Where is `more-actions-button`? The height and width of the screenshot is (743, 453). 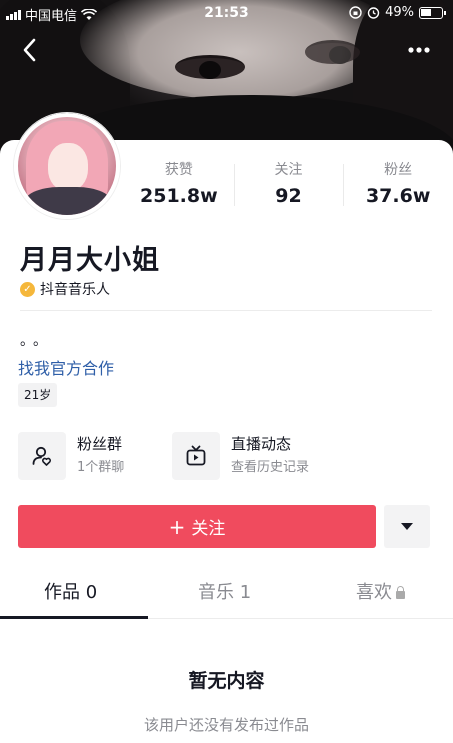
more-actions-button is located at coordinates (407, 526).